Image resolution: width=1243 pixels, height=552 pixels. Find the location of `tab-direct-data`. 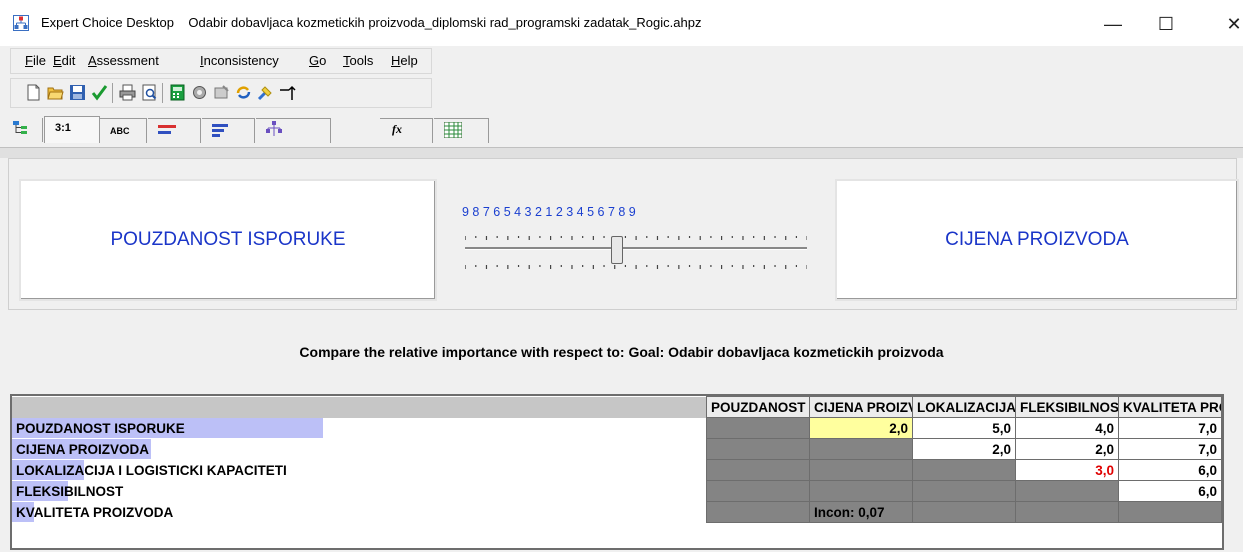

tab-direct-data is located at coordinates (293, 130).